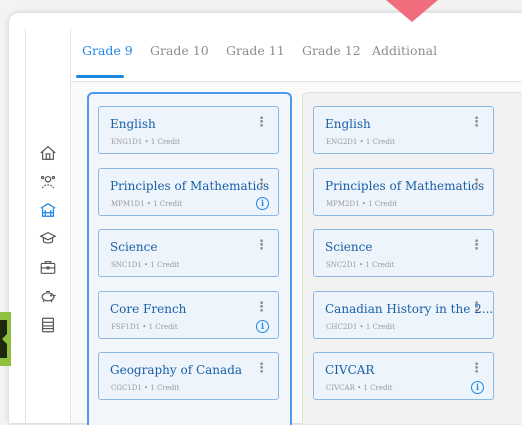 The height and width of the screenshot is (425, 522). What do you see at coordinates (144, 327) in the screenshot?
I see `course-code: FSF1D1 • 1 Credit` at bounding box center [144, 327].